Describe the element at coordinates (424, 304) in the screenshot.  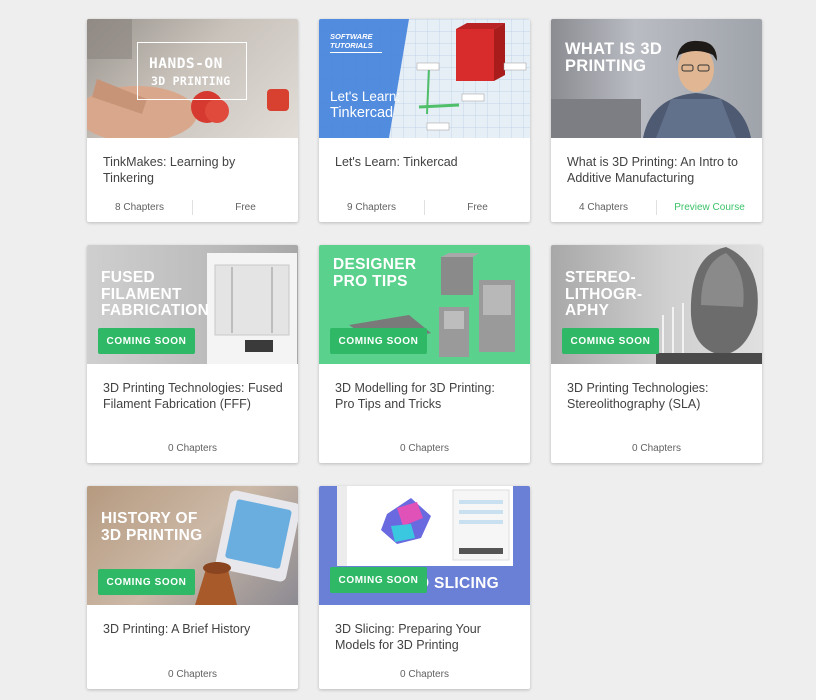
I see `course-thumbnail: DESIGNER PRO TIPS COMING SOON` at that location.